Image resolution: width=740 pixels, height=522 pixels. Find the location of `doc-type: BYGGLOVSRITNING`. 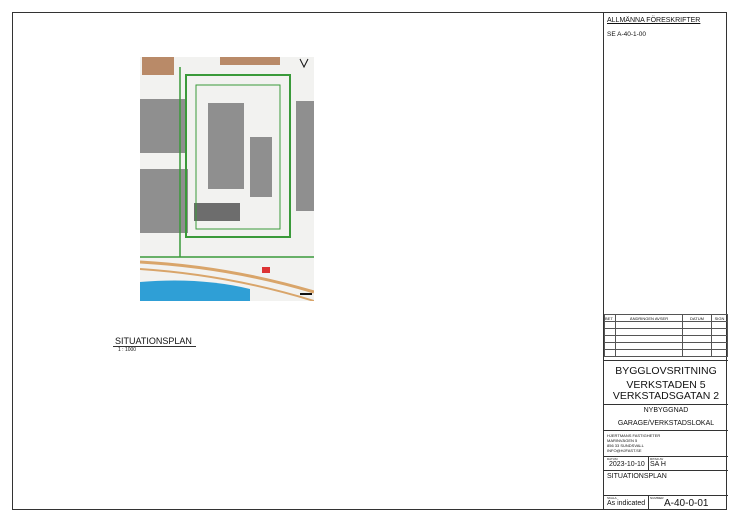

doc-type: BYGGLOVSRITNING is located at coordinates (666, 371).